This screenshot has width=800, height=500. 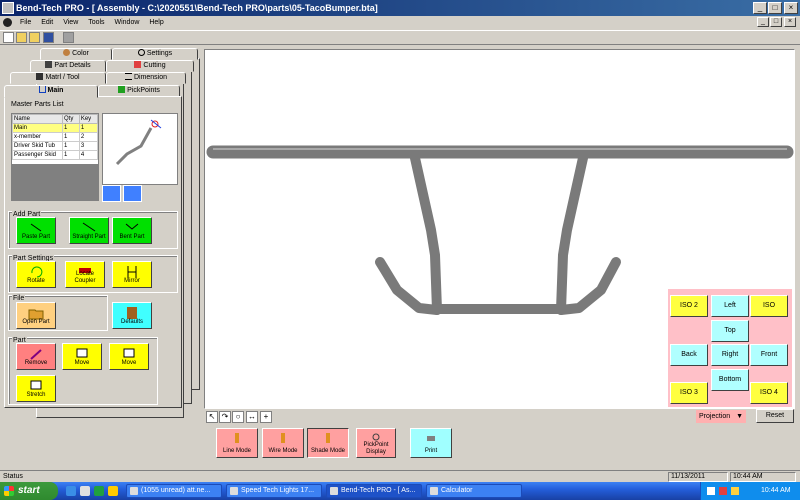 What do you see at coordinates (89, 227) in the screenshot?
I see `straight-part-icon` at bounding box center [89, 227].